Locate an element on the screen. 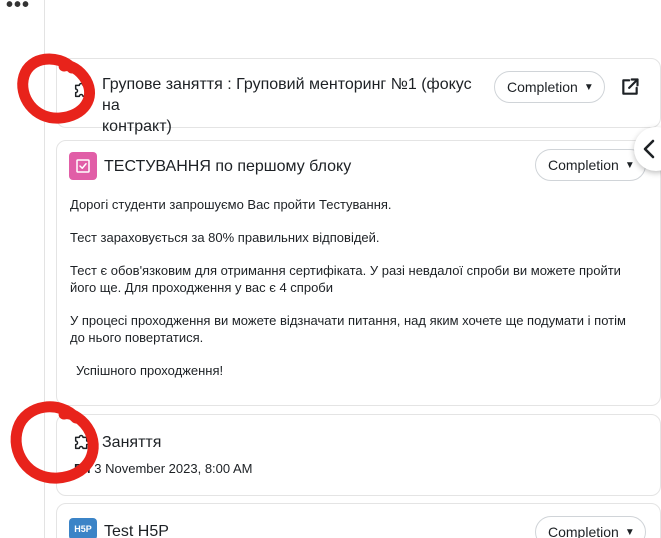 The height and width of the screenshot is (538, 661). chevron-left-icon is located at coordinates (649, 149).